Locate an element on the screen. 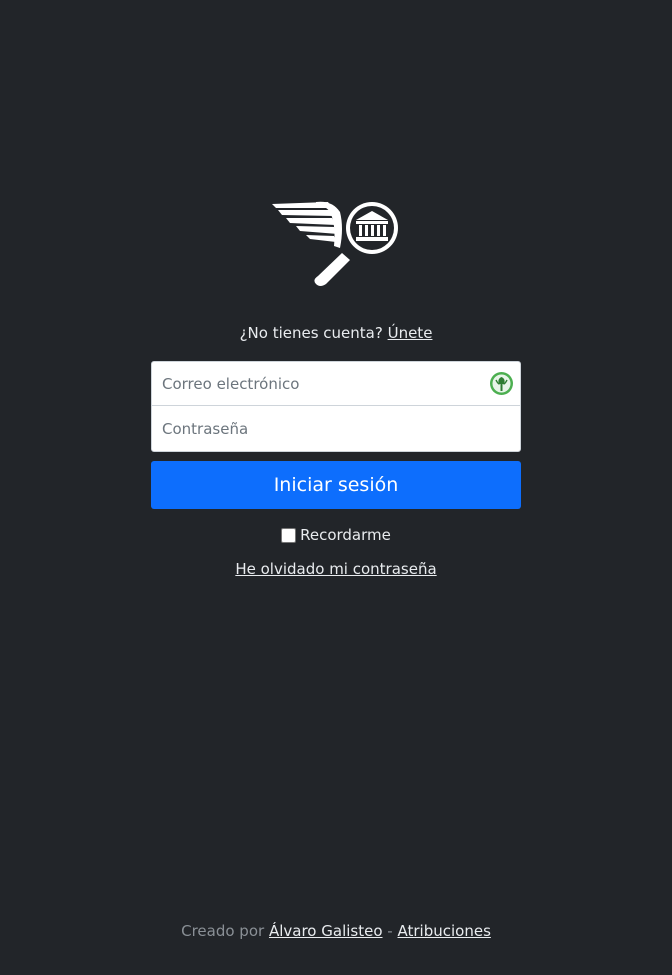  remember-me: Recordarme is located at coordinates (336, 535).